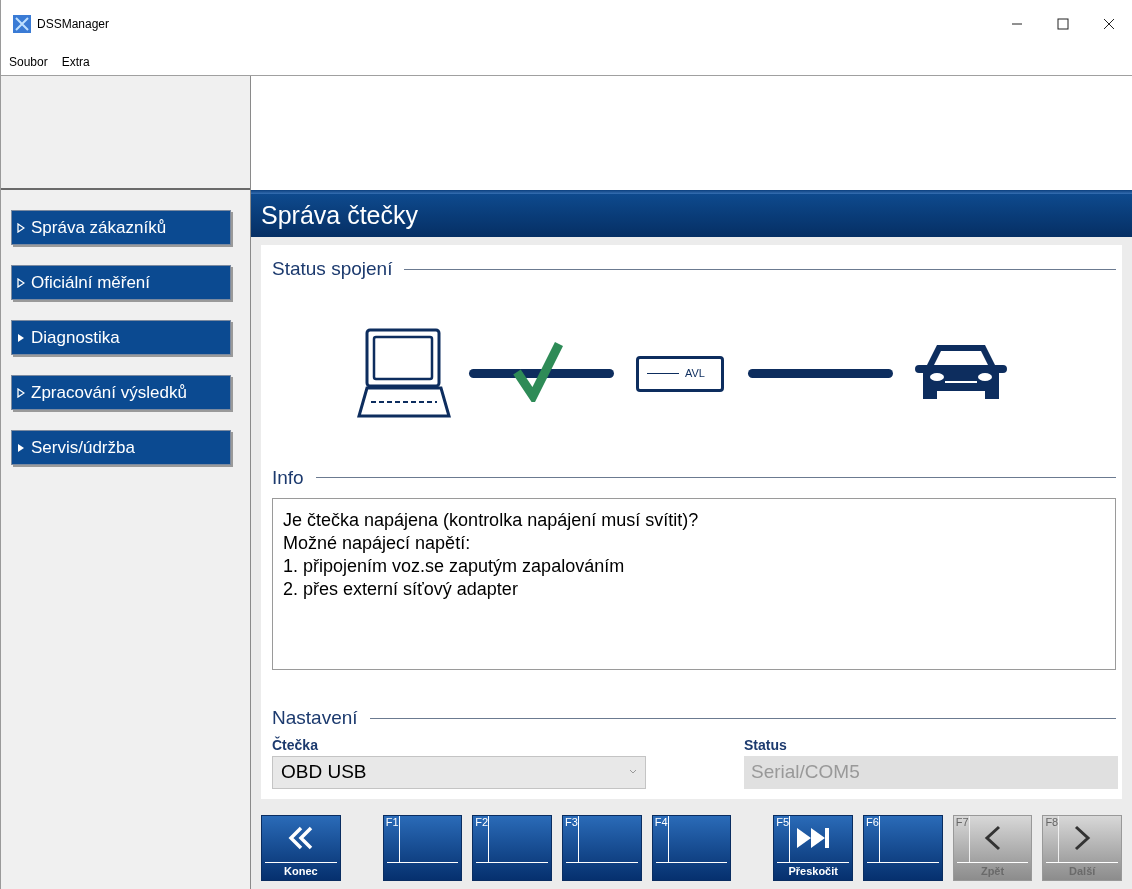 This screenshot has width=1132, height=889. I want to click on function-button: F6, so click(903, 847).